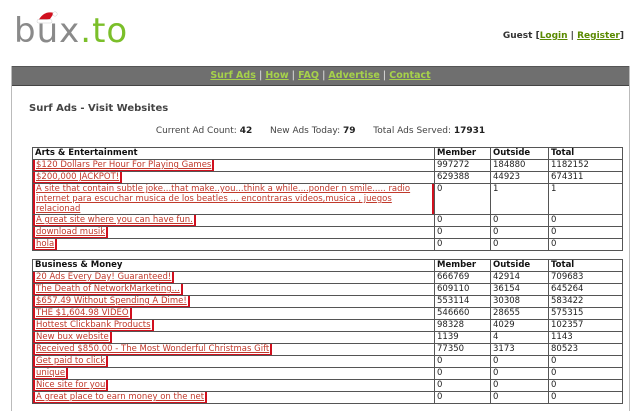 This screenshot has width=640, height=411. Describe the element at coordinates (233, 220) in the screenshot. I see `ad-title-cell: A great site where you can have fun.` at that location.